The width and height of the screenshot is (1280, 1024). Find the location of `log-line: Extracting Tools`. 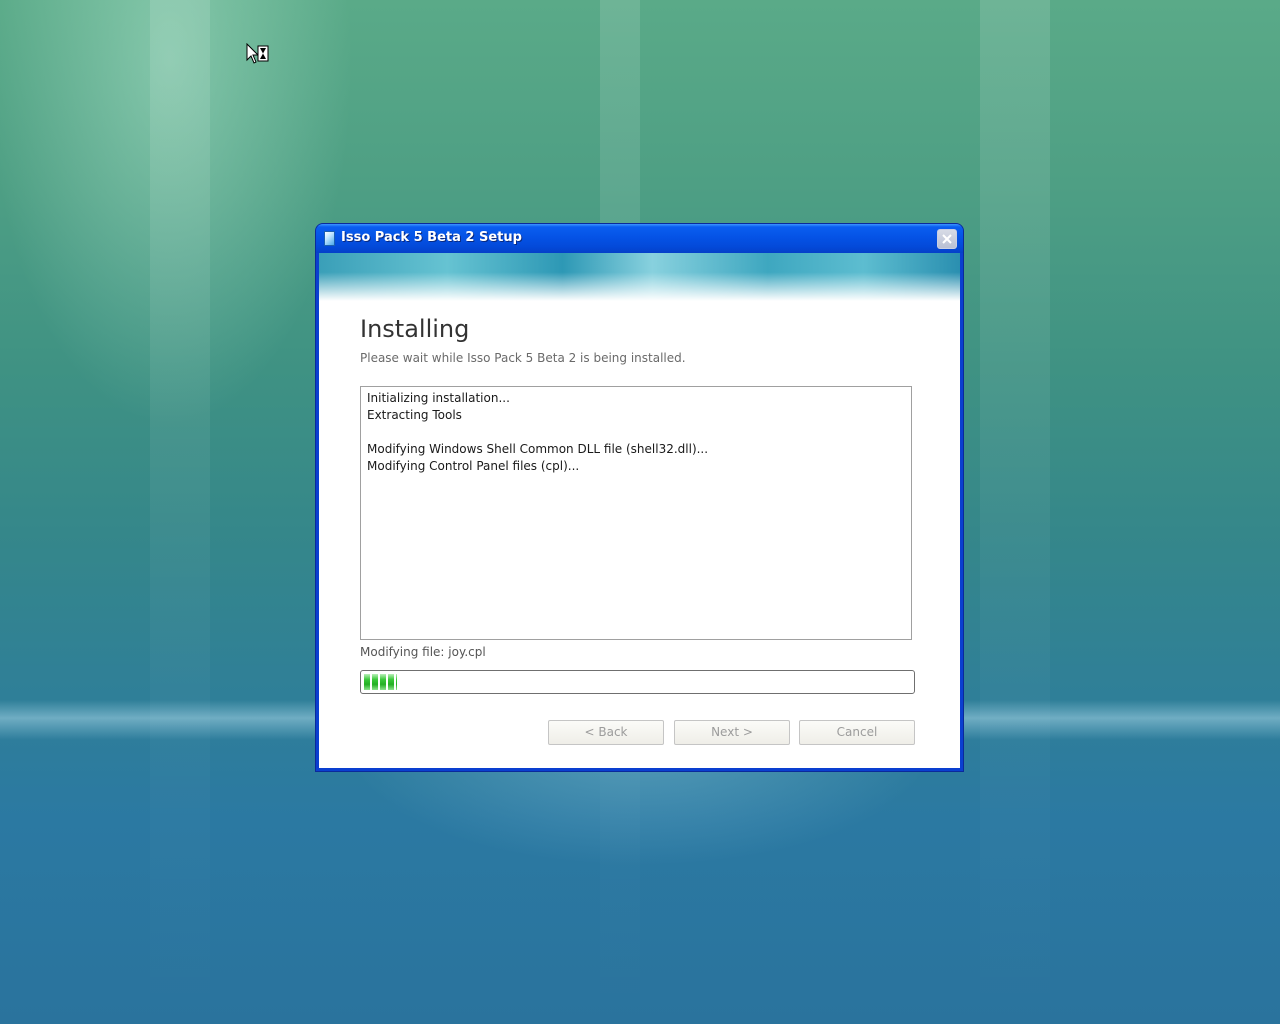

log-line: Extracting Tools is located at coordinates (414, 415).